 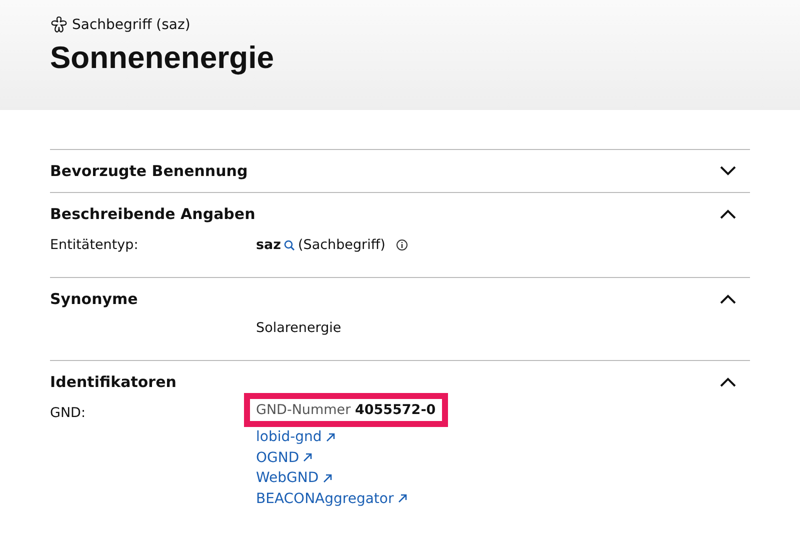 I want to click on external-link: WebGND, so click(x=294, y=478).